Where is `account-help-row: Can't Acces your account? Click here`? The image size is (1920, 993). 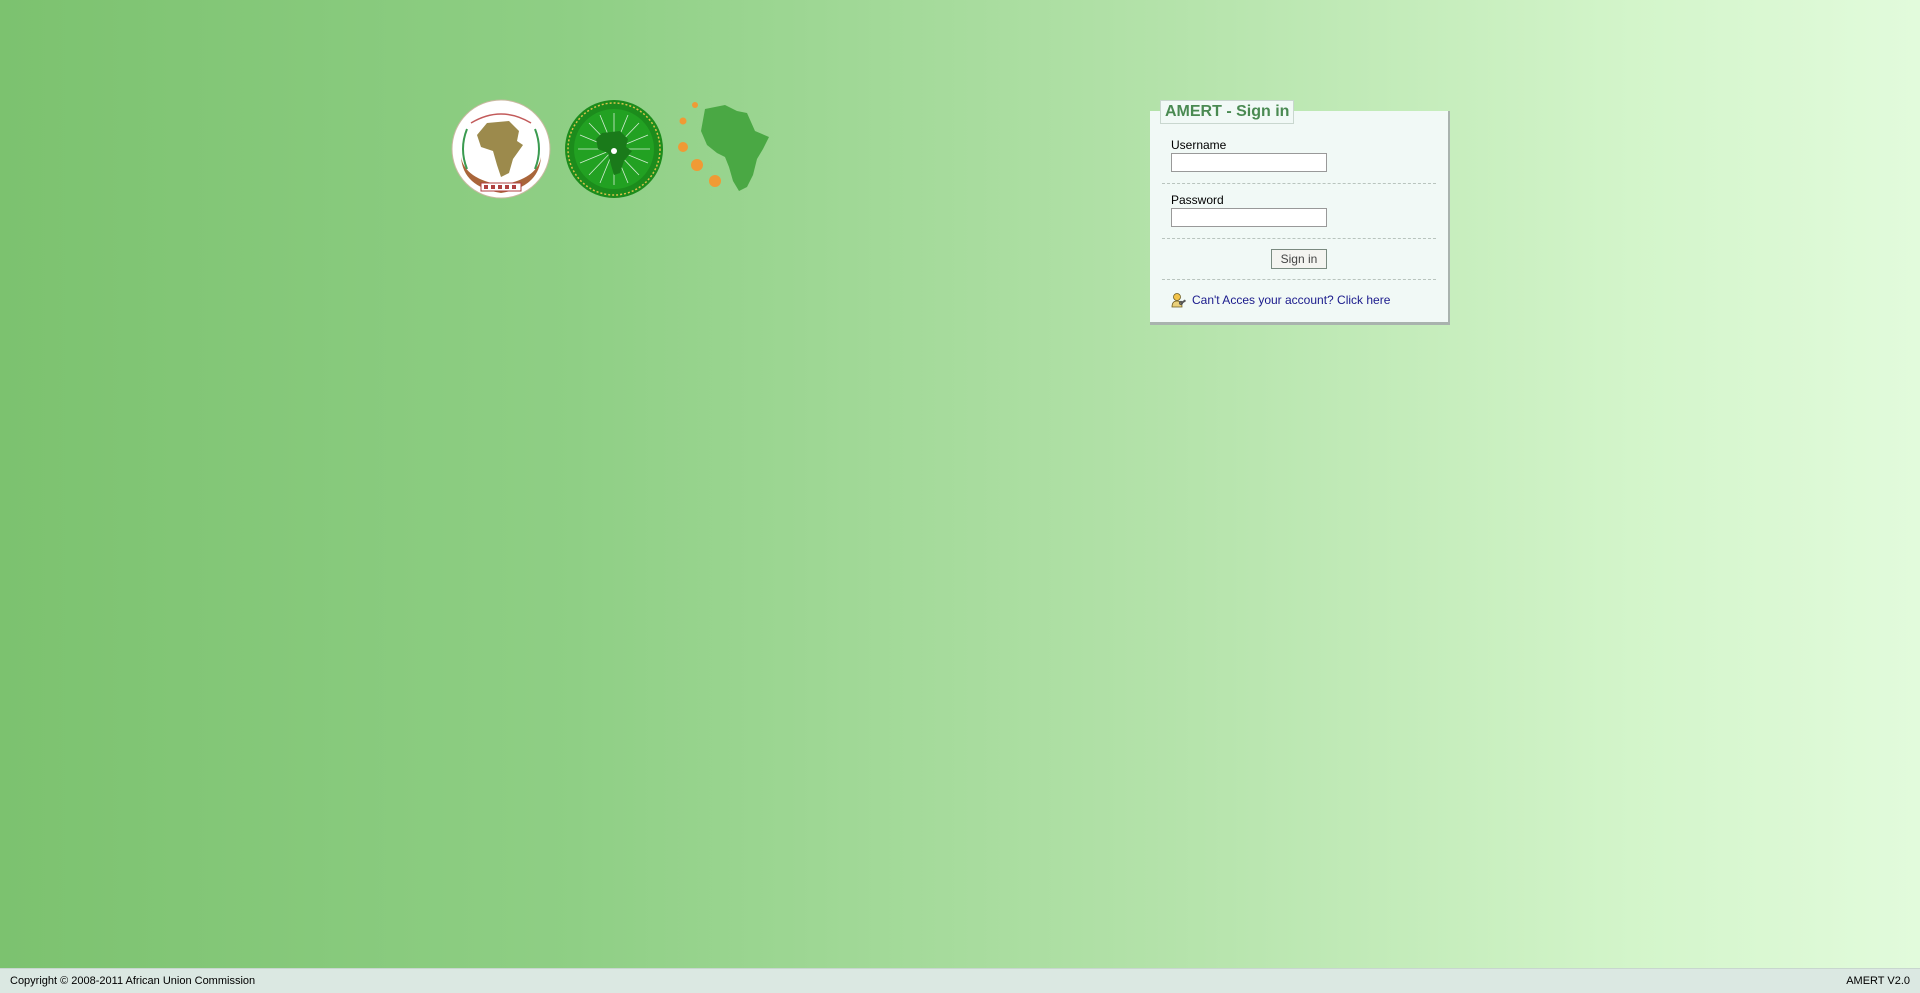 account-help-row: Can't Acces your account? Click here is located at coordinates (1280, 300).